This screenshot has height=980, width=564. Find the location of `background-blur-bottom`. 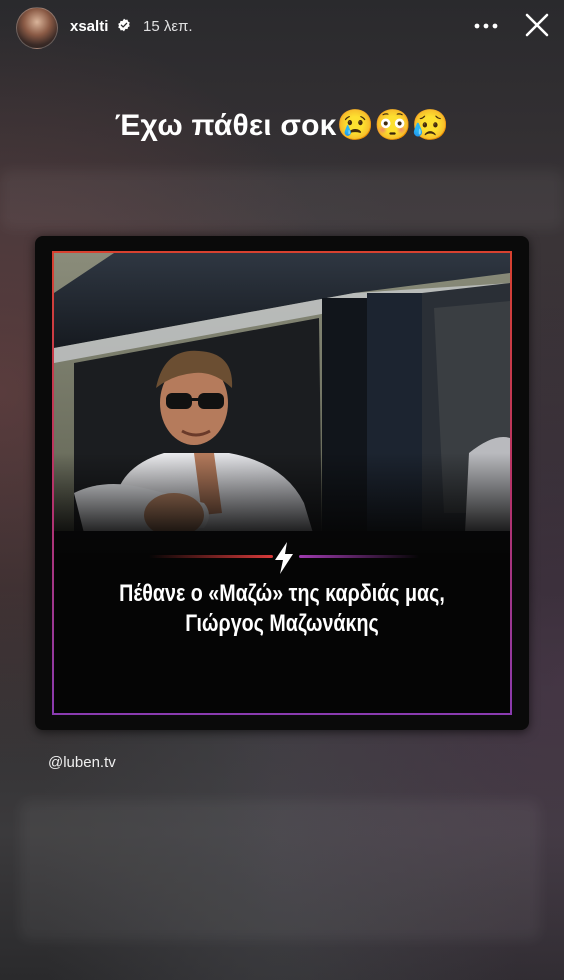

background-blur-bottom is located at coordinates (280, 870).